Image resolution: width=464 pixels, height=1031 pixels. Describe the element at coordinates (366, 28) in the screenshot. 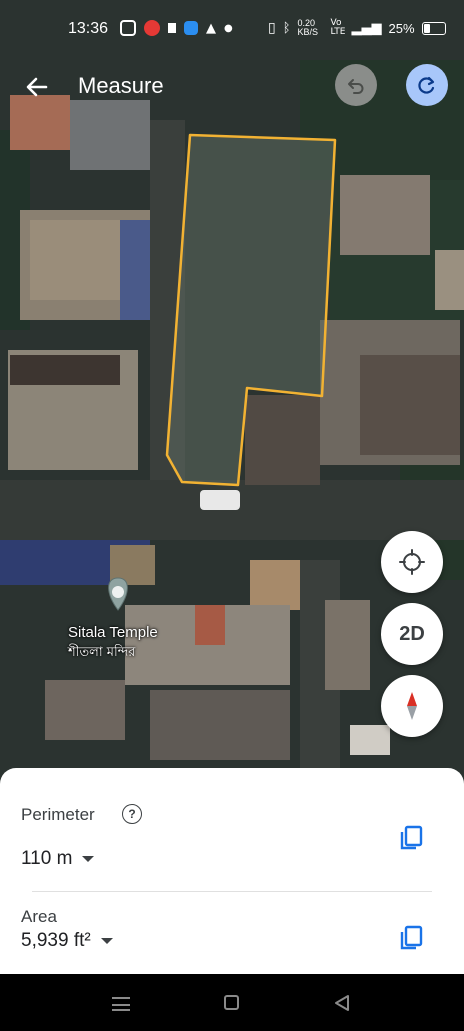

I see `signal-icon: ▂▄▆` at that location.